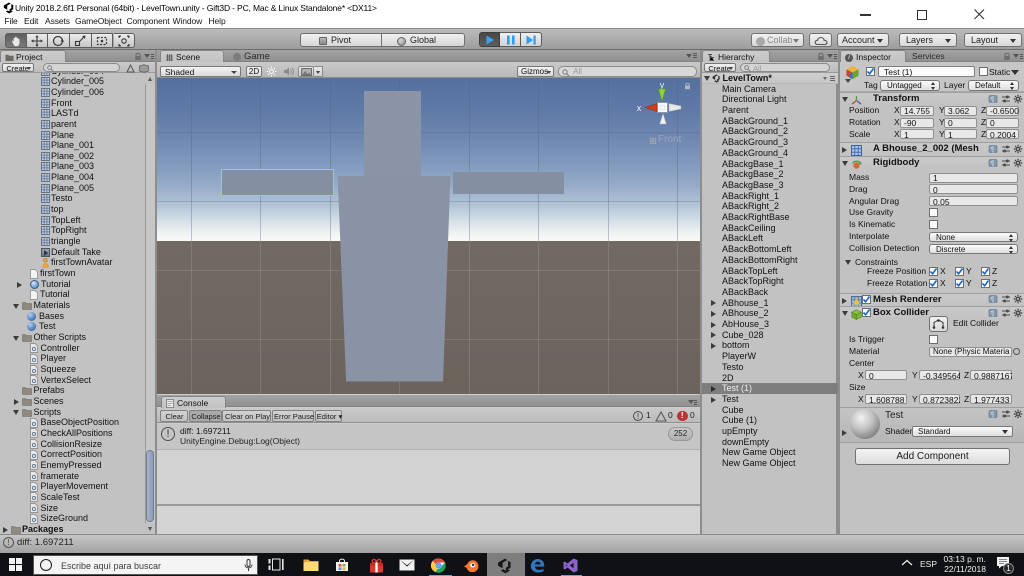 The width and height of the screenshot is (1024, 576). I want to click on svg-text: y, so click(662, 85).